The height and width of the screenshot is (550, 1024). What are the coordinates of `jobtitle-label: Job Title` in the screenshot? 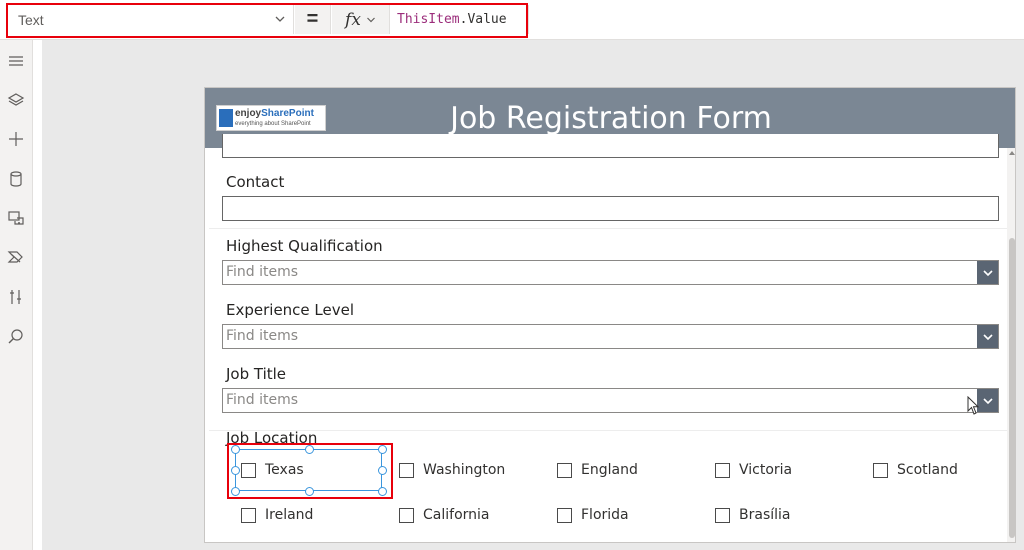 It's located at (256, 374).